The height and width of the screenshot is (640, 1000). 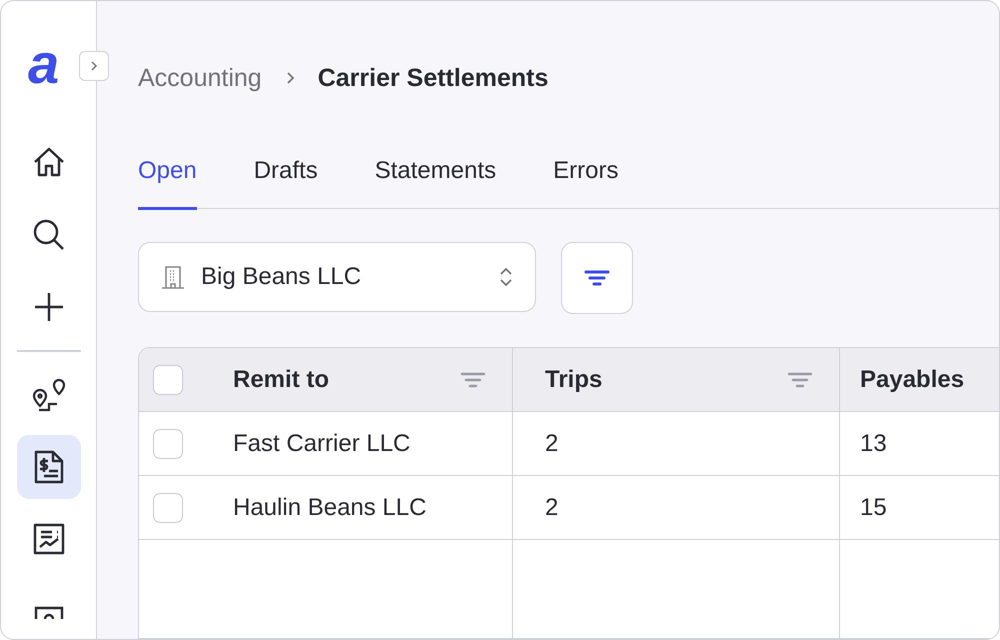 What do you see at coordinates (873, 444) in the screenshot?
I see `table-cell: 13` at bounding box center [873, 444].